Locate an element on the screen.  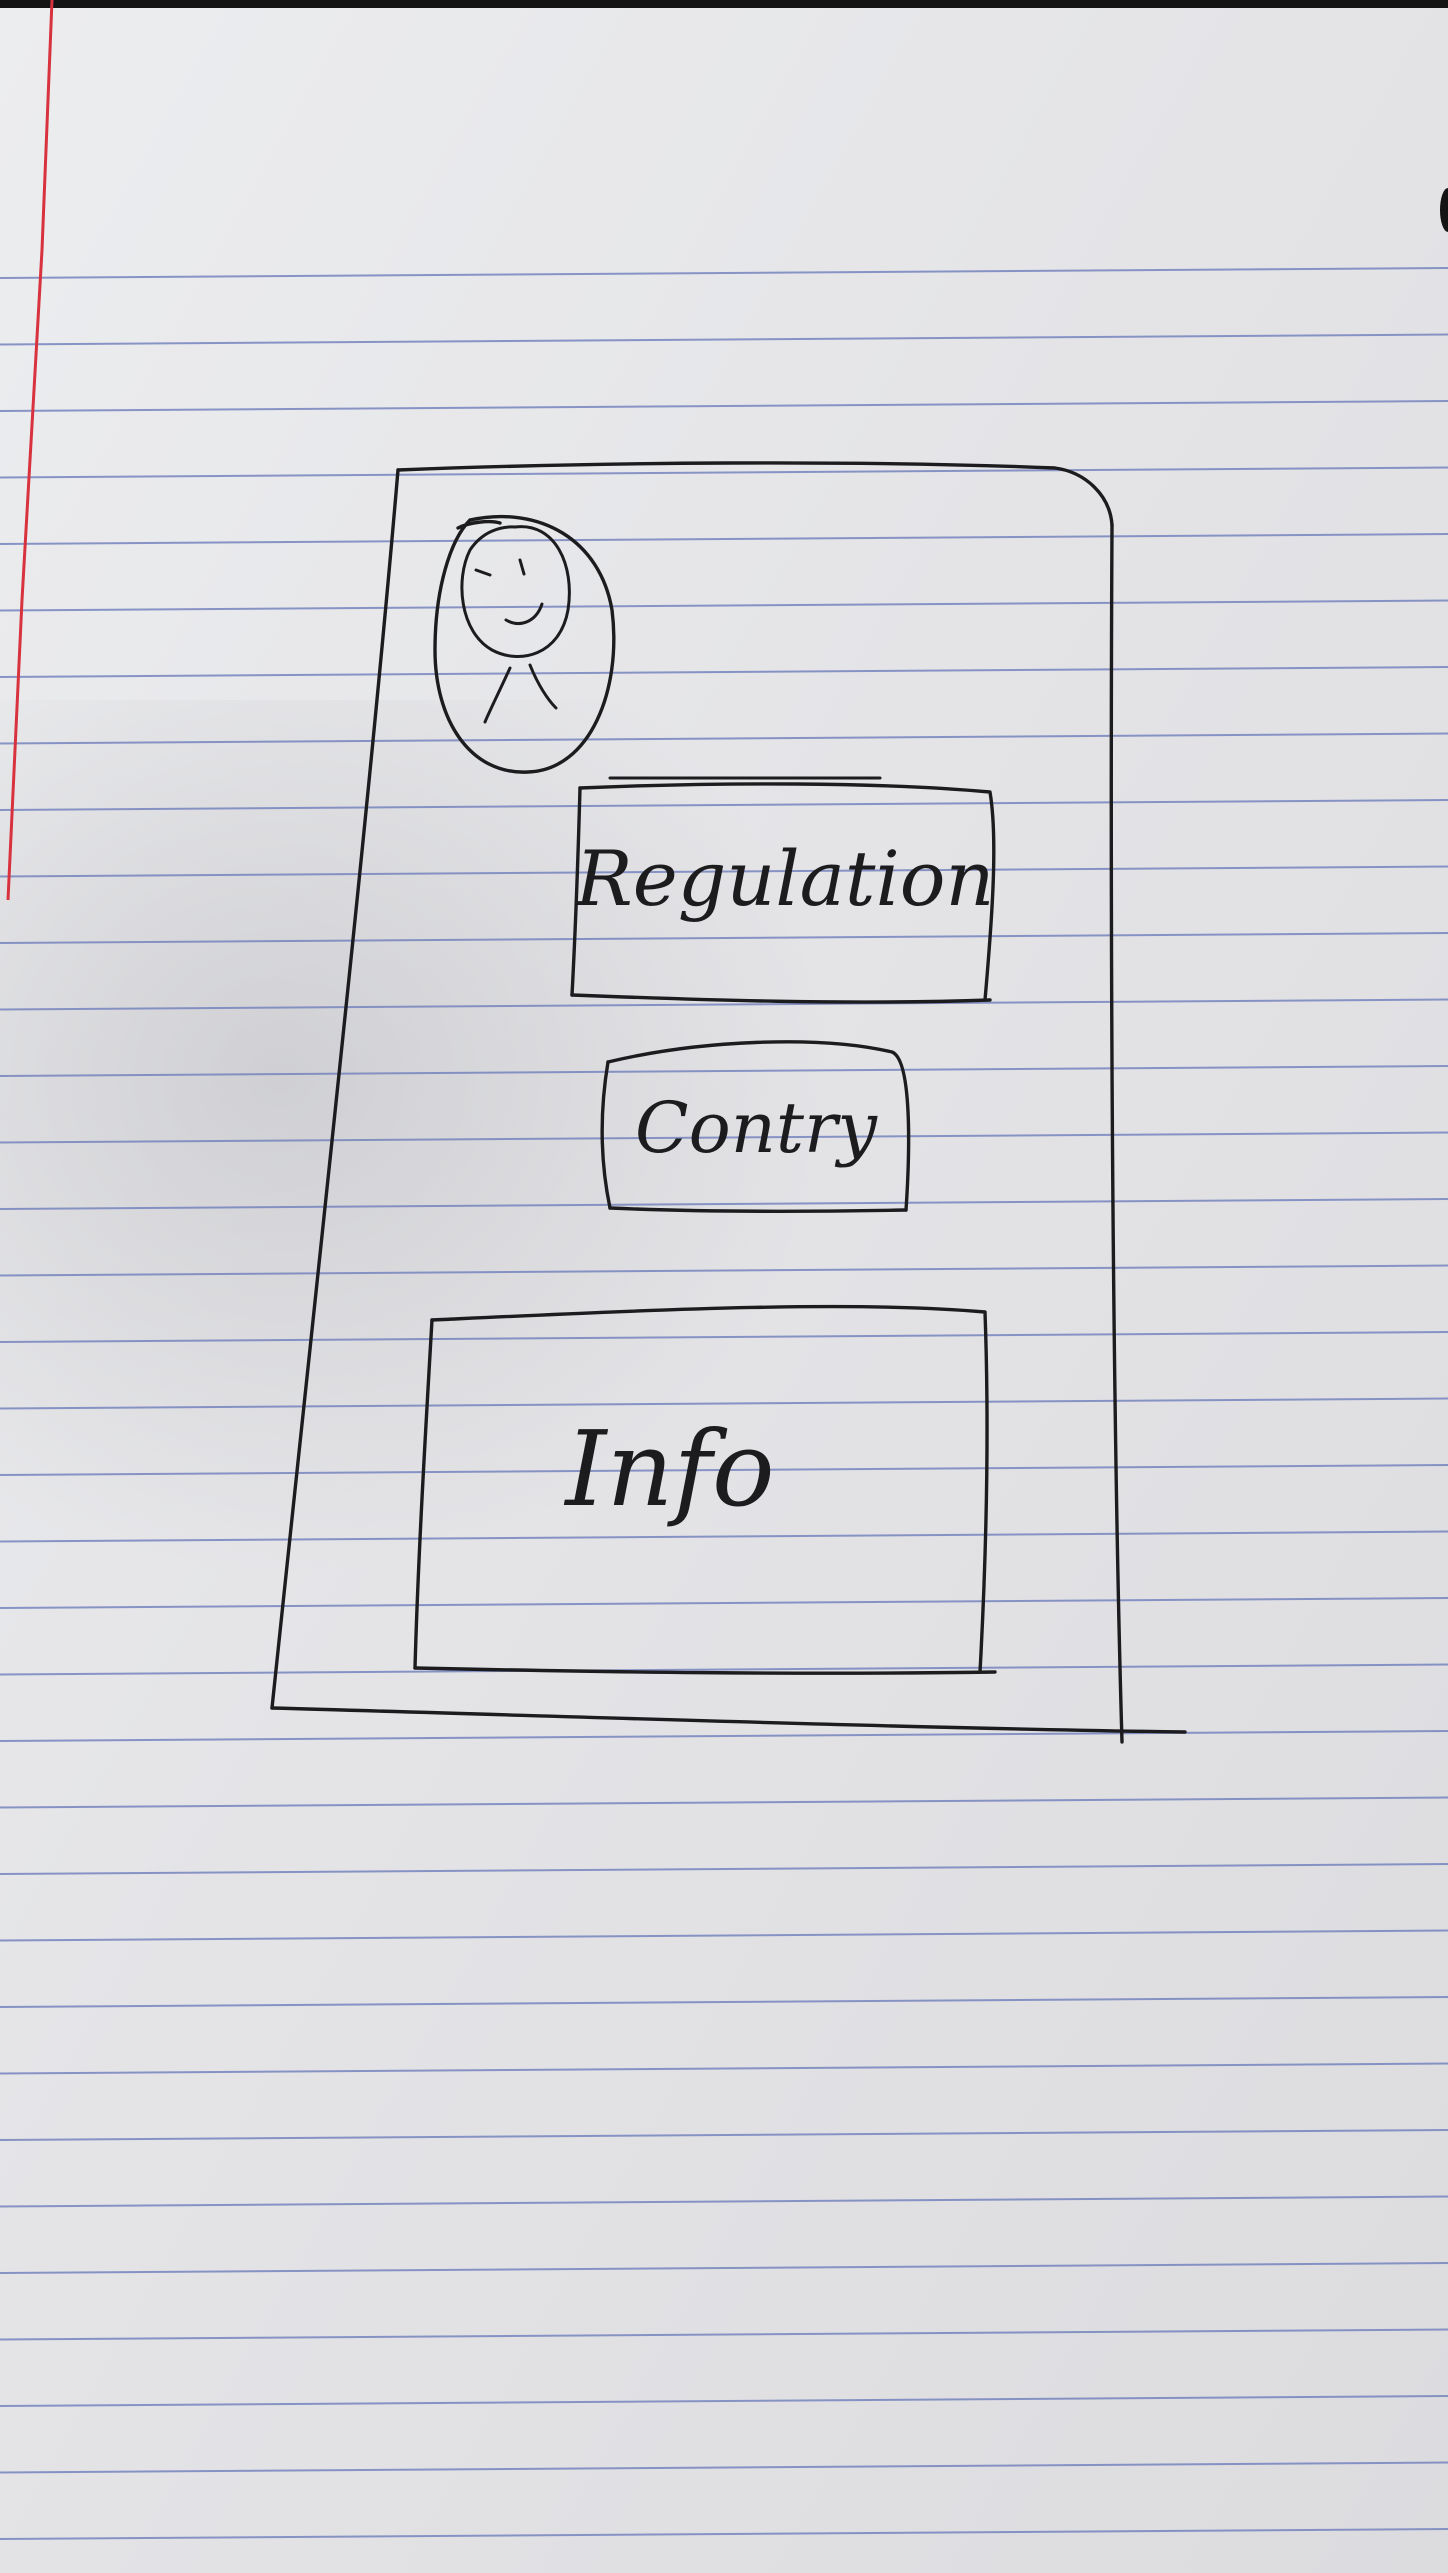
regulation-button-label: Regulation is located at coordinates (784, 878).